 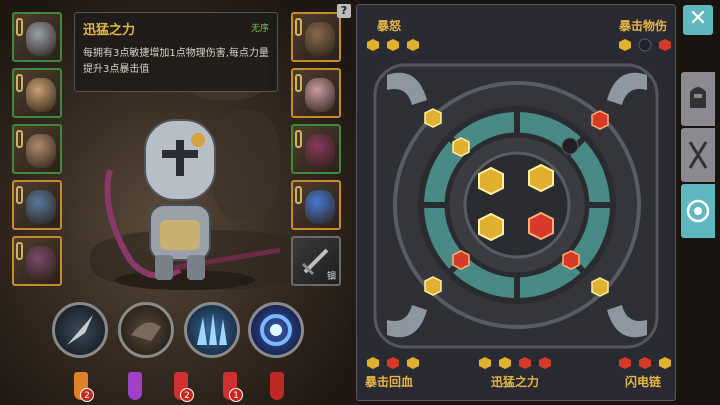 I want to click on tab-weapons, so click(x=698, y=155).